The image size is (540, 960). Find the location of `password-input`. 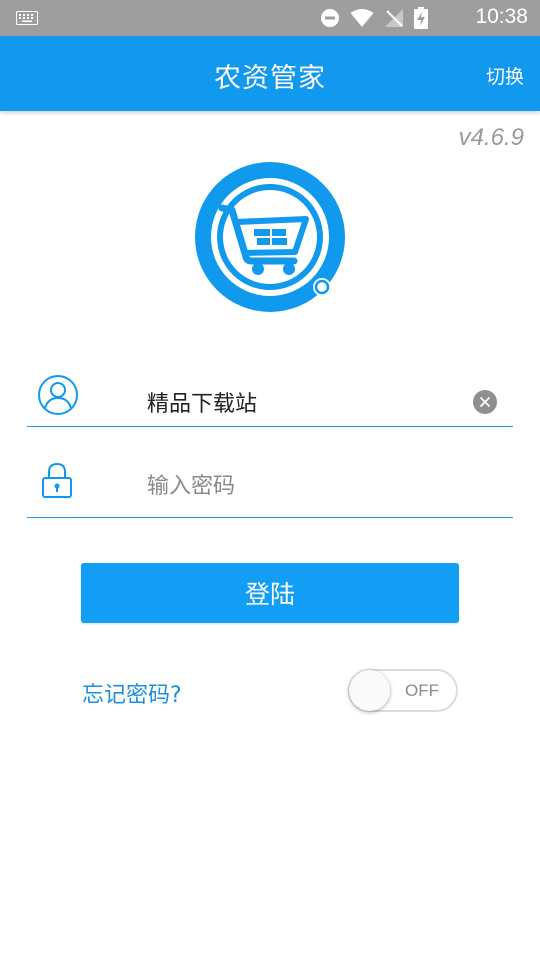

password-input is located at coordinates (307, 486).